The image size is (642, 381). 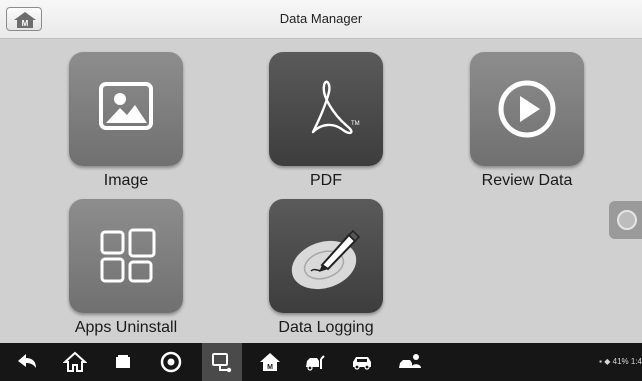 What do you see at coordinates (601, 361) in the screenshot?
I see `message-icon: ▪` at bounding box center [601, 361].